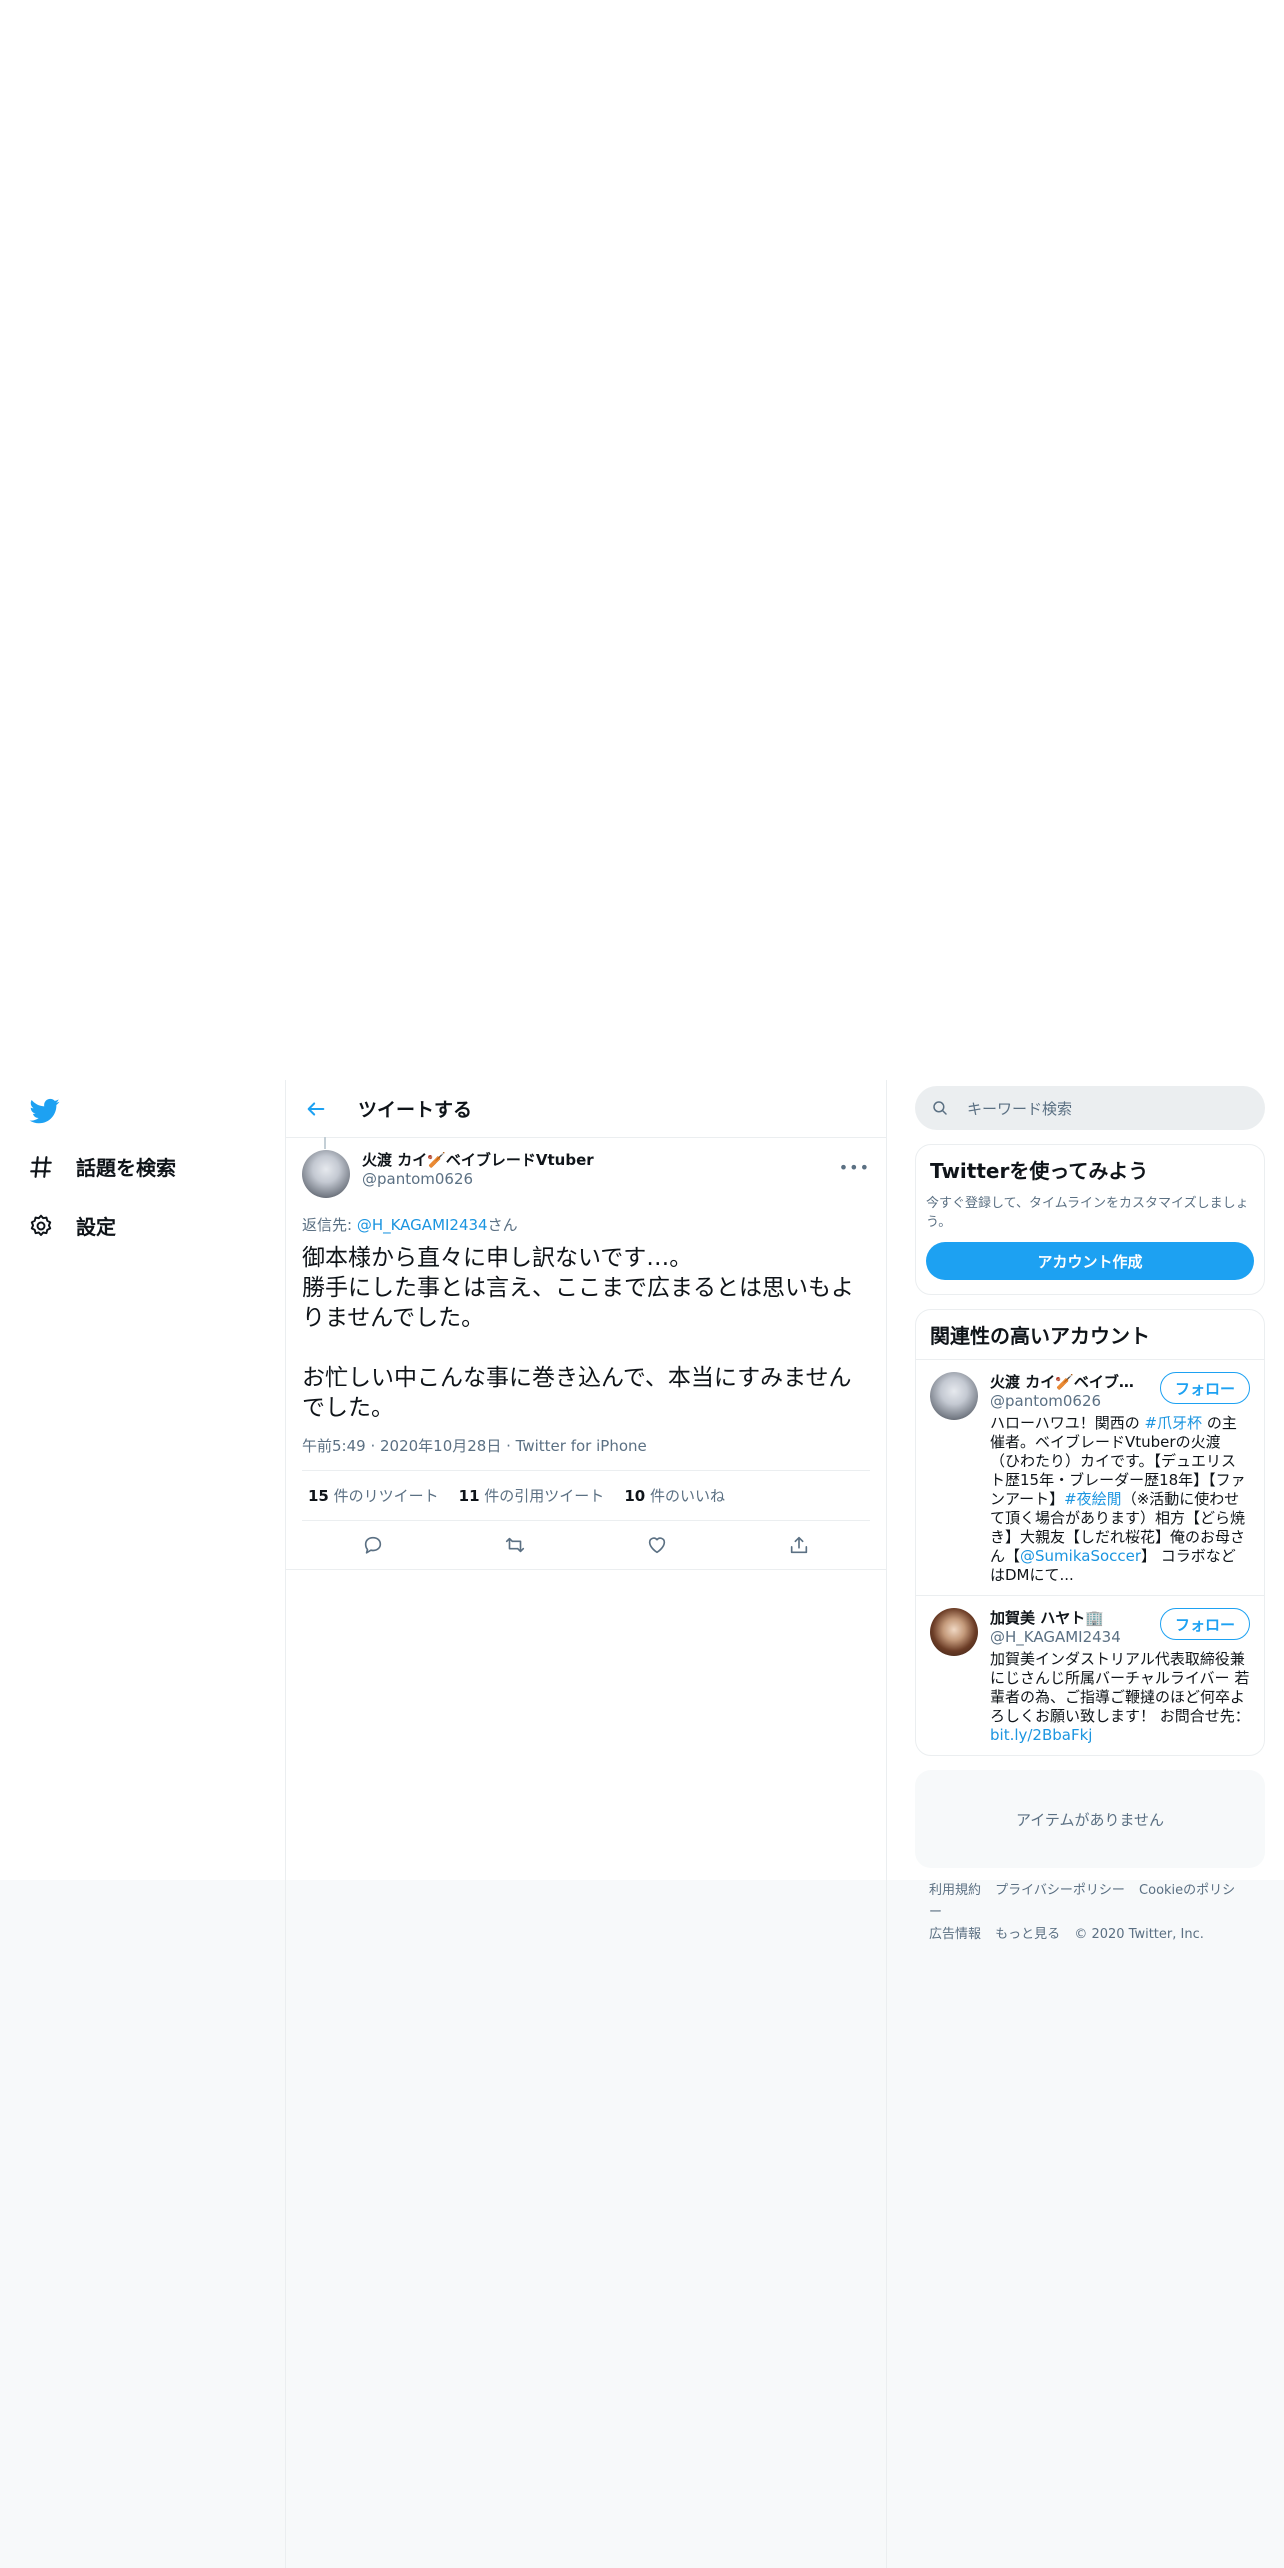 Image resolution: width=1284 pixels, height=2568 pixels. What do you see at coordinates (45, 1111) in the screenshot?
I see `twitter-logo-icon` at bounding box center [45, 1111].